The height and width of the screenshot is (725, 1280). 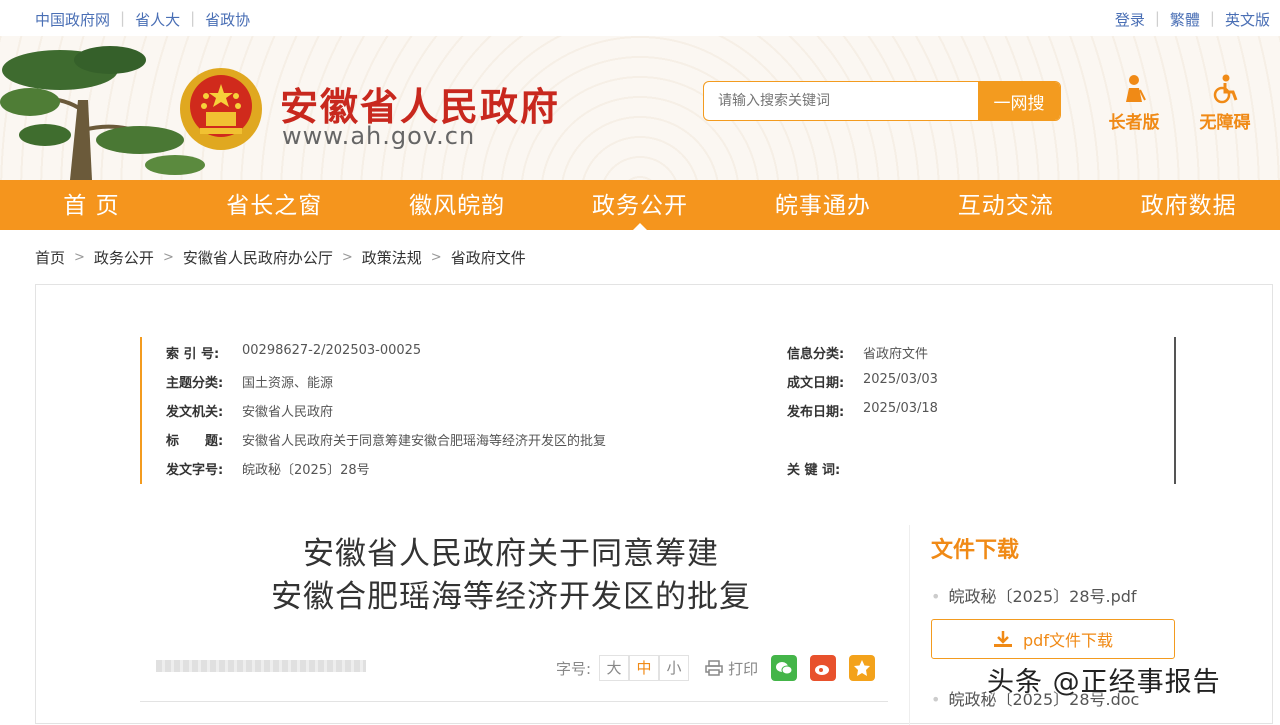 I want to click on nav-government-affairs: 政务公开, so click(x=640, y=205).